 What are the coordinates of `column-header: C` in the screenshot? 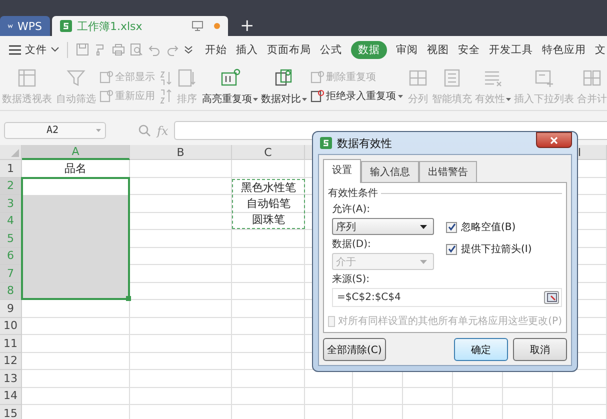 It's located at (268, 152).